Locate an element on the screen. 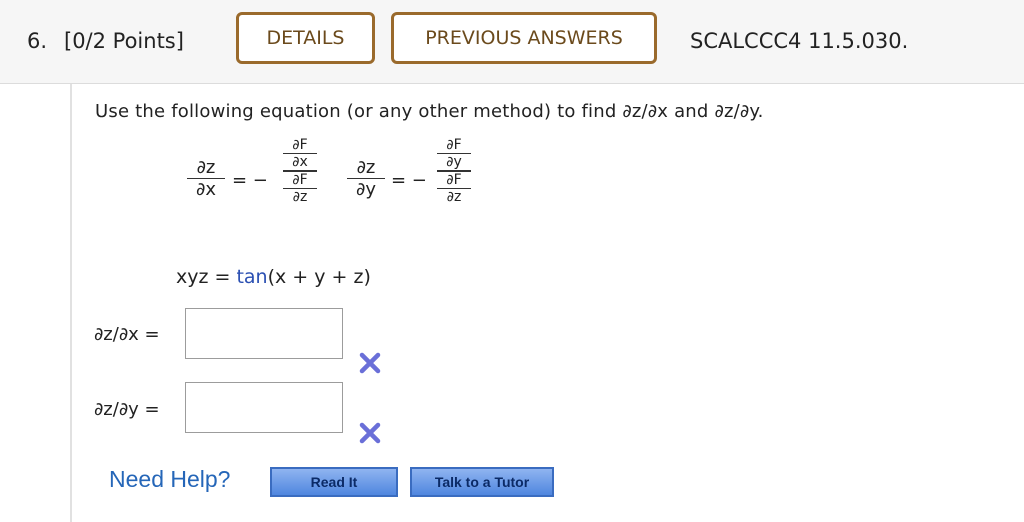 The width and height of the screenshot is (1024, 522). compound-fraction-y: ∂F ∂y ∂F ∂z is located at coordinates (454, 171).